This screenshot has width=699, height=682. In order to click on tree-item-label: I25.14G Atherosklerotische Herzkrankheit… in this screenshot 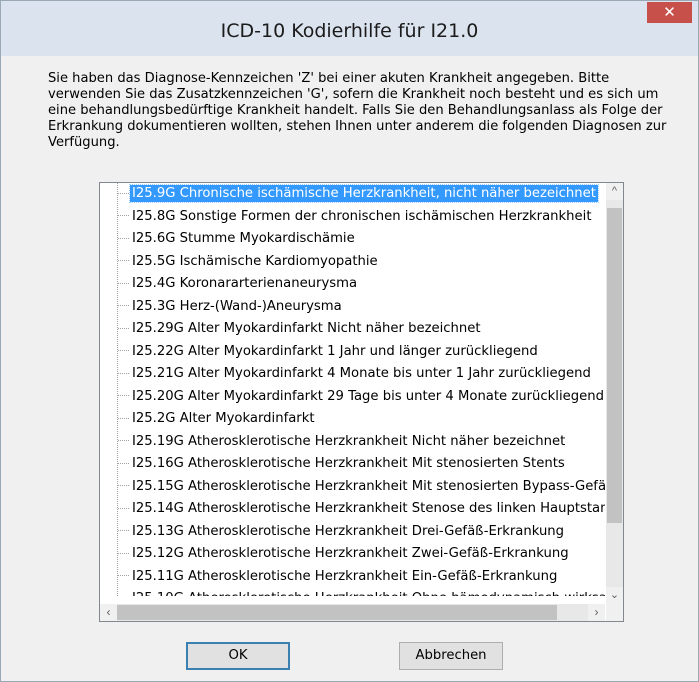, I will do `click(368, 508)`.